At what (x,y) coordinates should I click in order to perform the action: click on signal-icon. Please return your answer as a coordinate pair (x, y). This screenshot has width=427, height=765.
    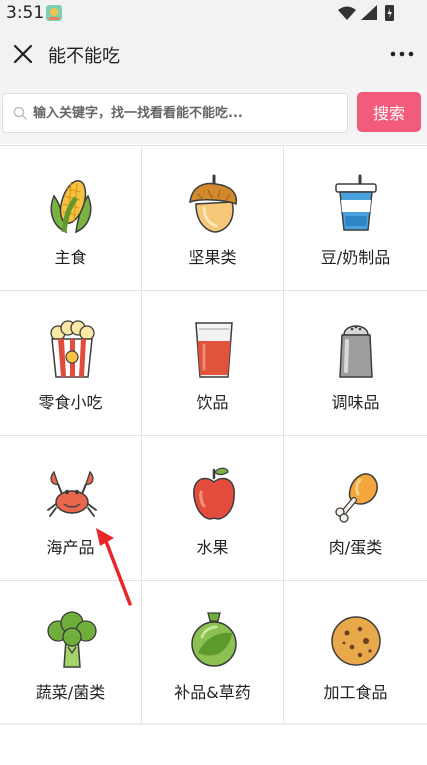
    Looking at the image, I should click on (369, 12).